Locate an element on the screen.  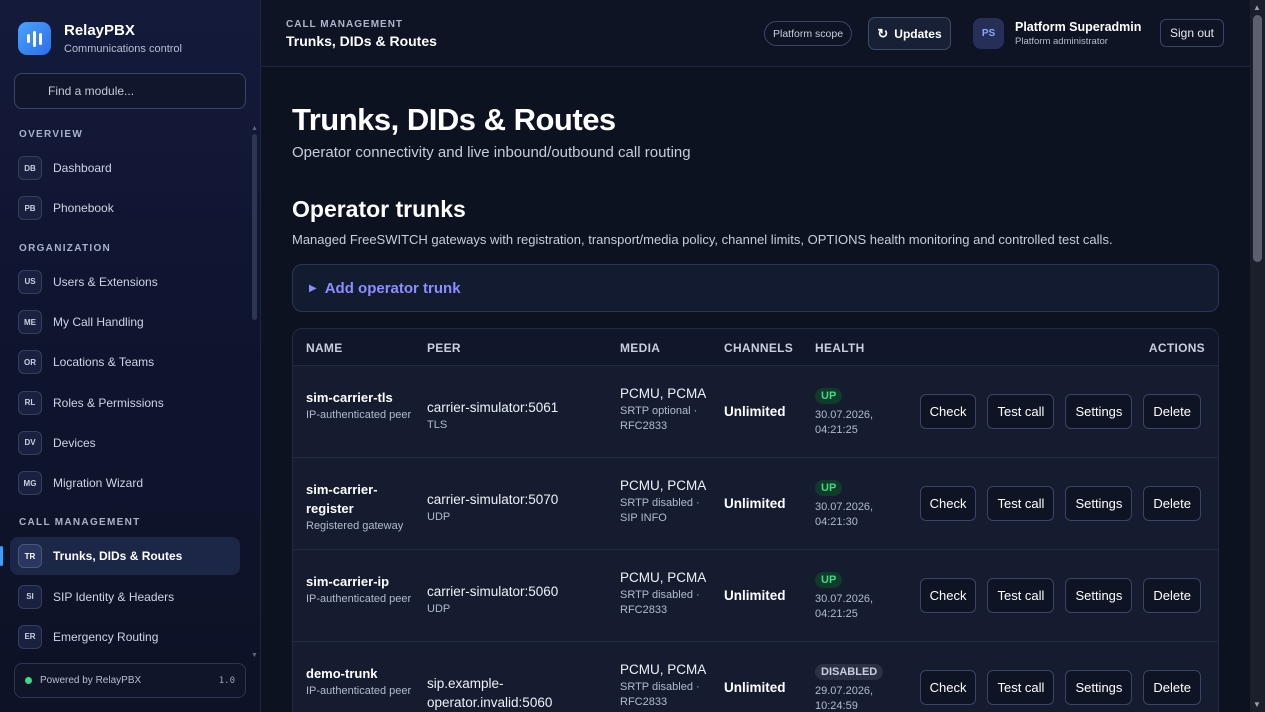
brand-name: RelayPBX is located at coordinates (99, 30).